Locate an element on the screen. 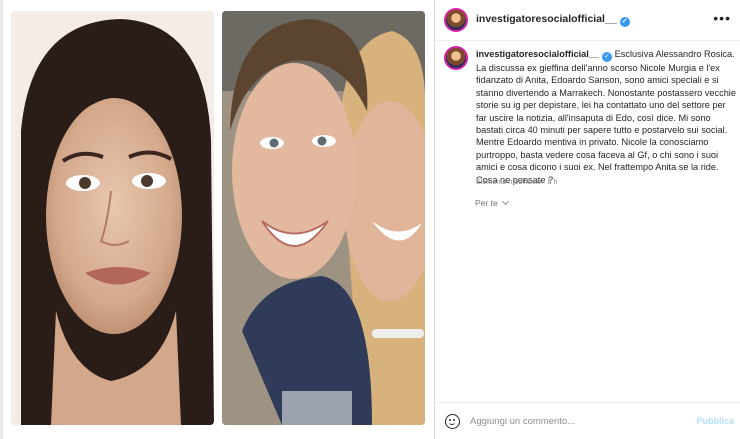  username-link: investigatoresocialofficial__ ✓ is located at coordinates (553, 20).